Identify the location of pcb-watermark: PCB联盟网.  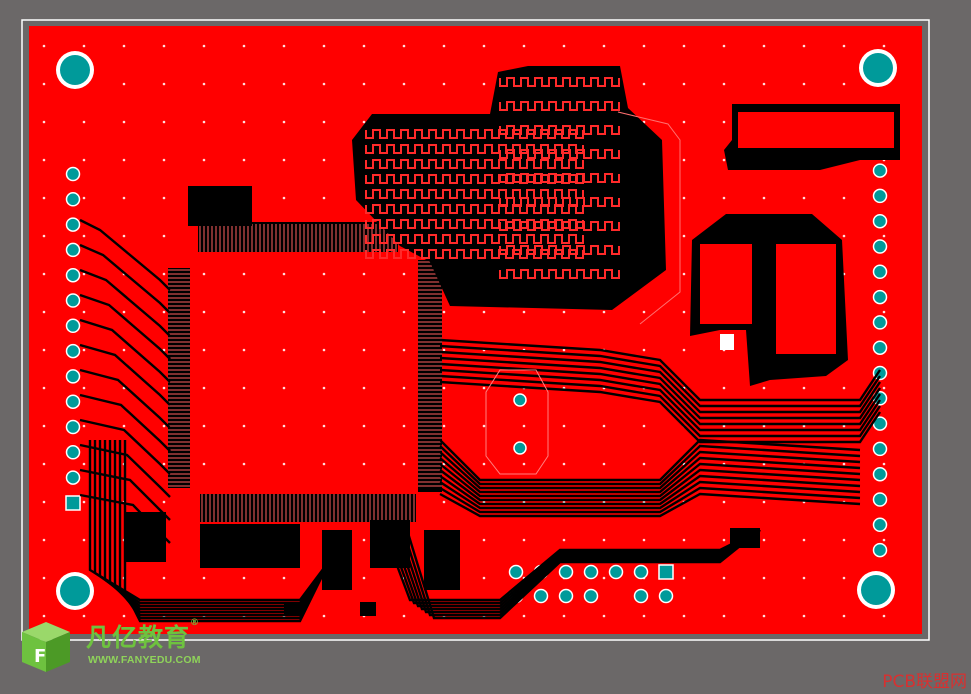
(924, 682).